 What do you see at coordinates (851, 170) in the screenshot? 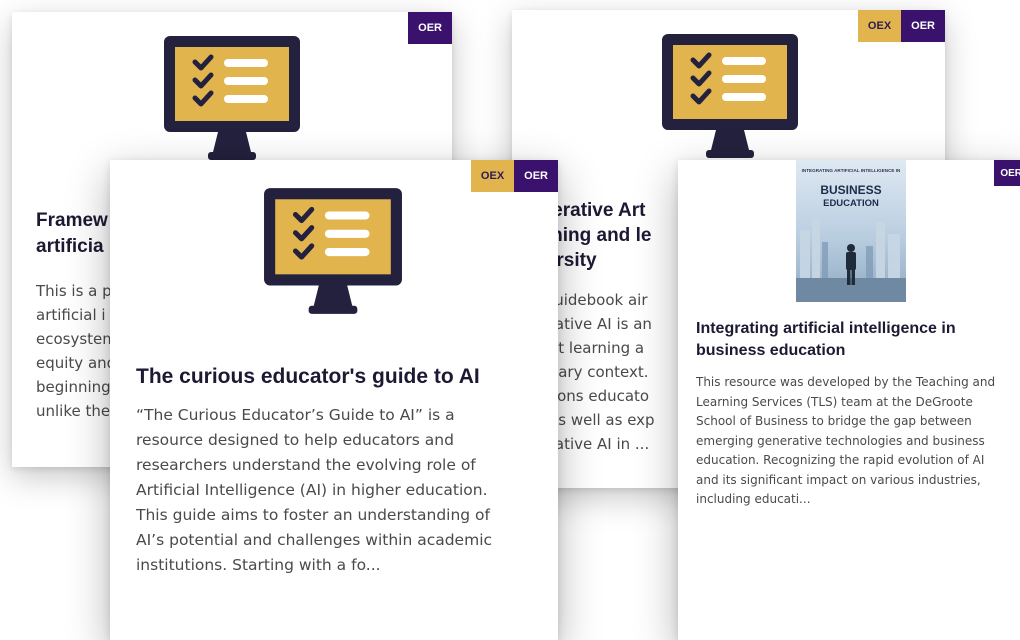
I see `cover-small-text: INTEGRATING ARTIFICIAL INTELLIGENCE IN` at bounding box center [851, 170].